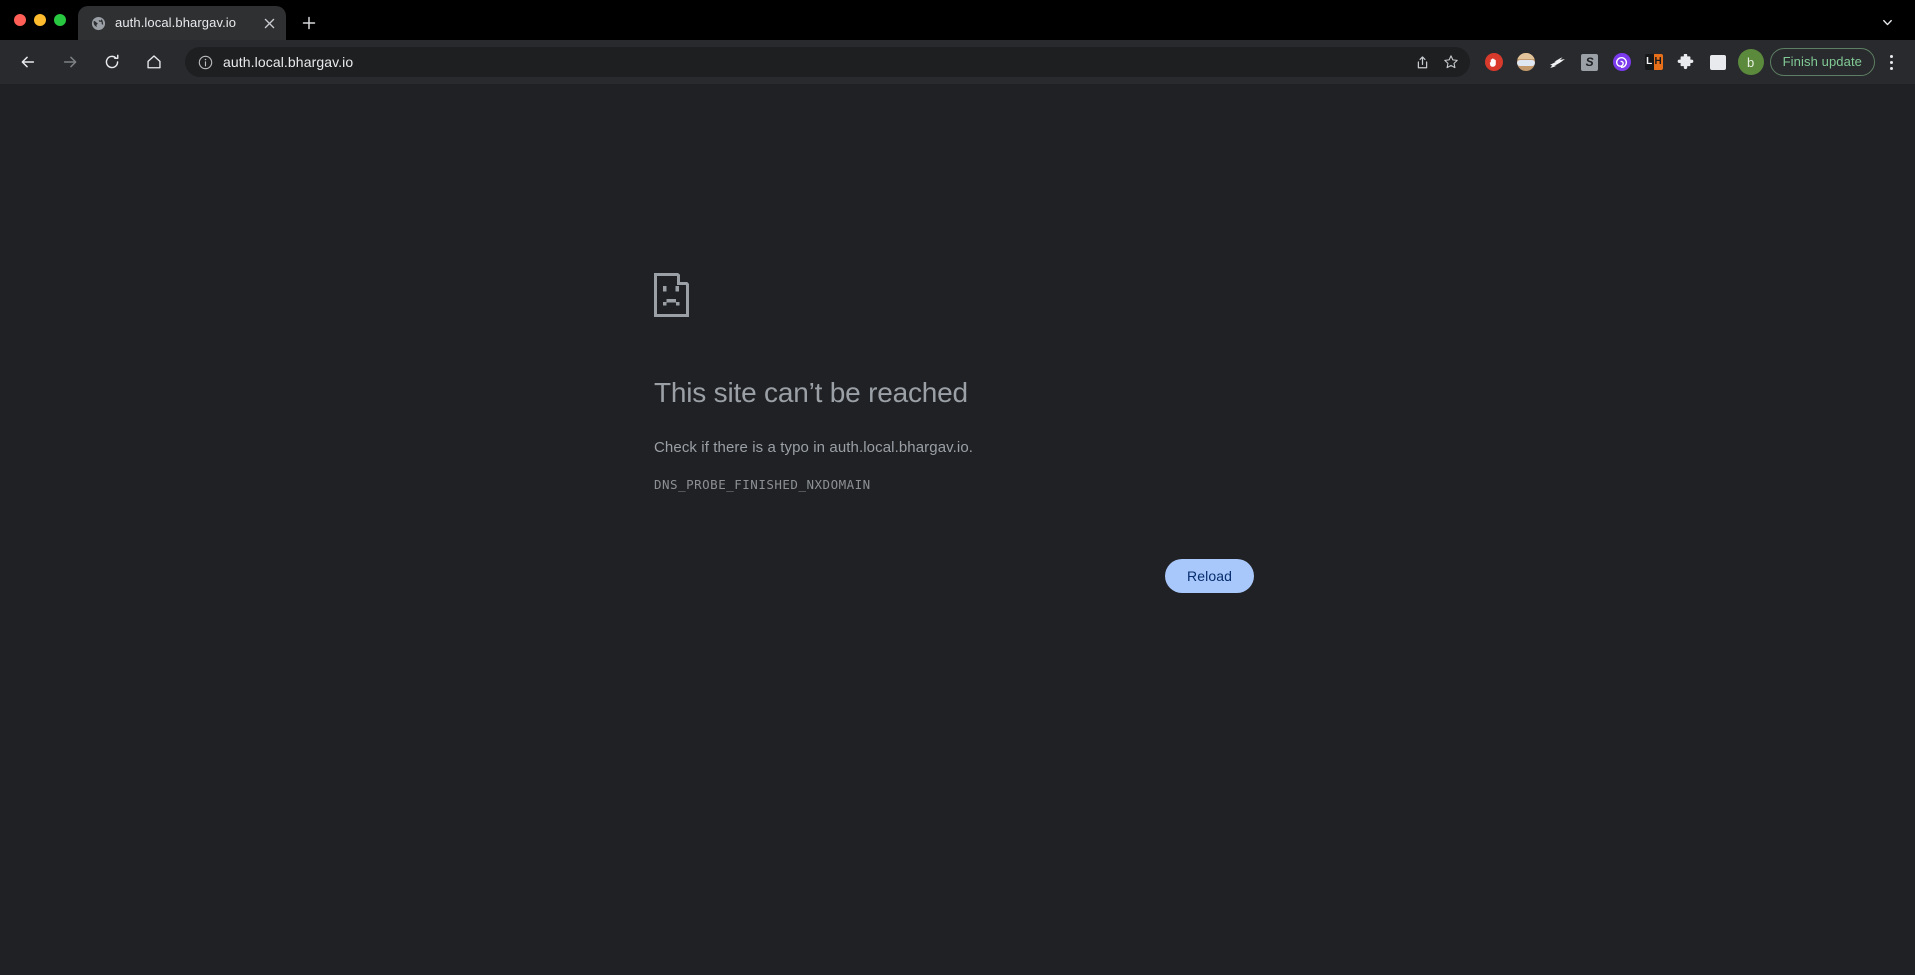 This screenshot has height=975, width=1915. Describe the element at coordinates (70, 62) in the screenshot. I see `forward-arrow-icon` at that location.